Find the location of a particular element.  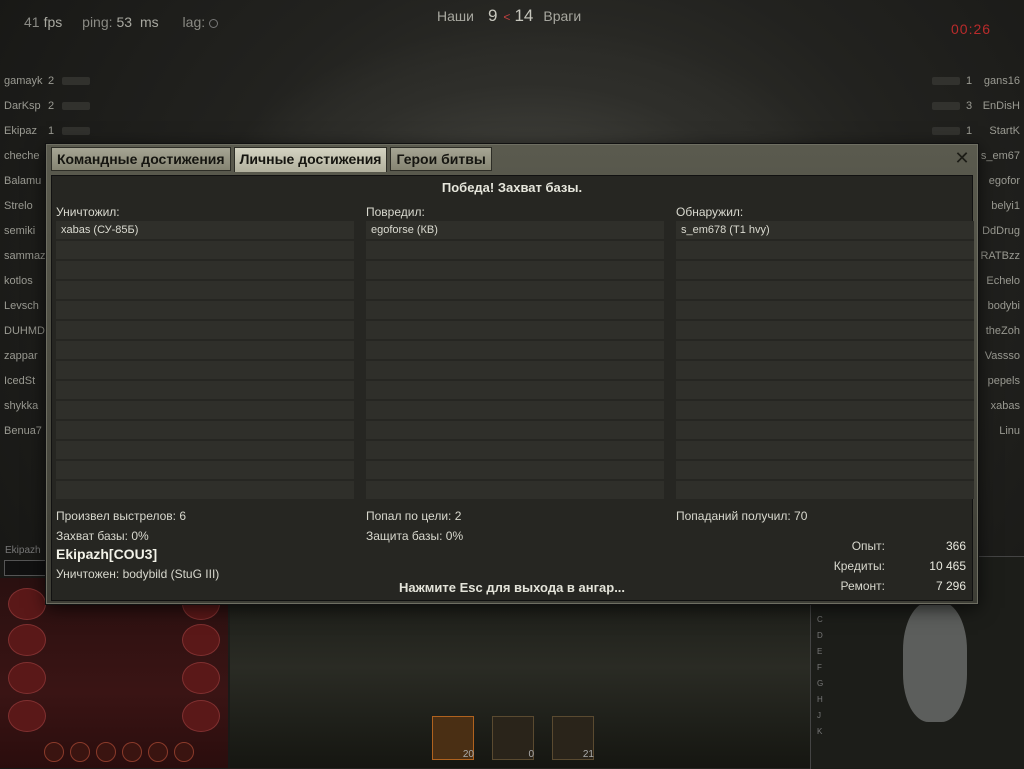

player-name: Echelo is located at coordinates (1003, 280).